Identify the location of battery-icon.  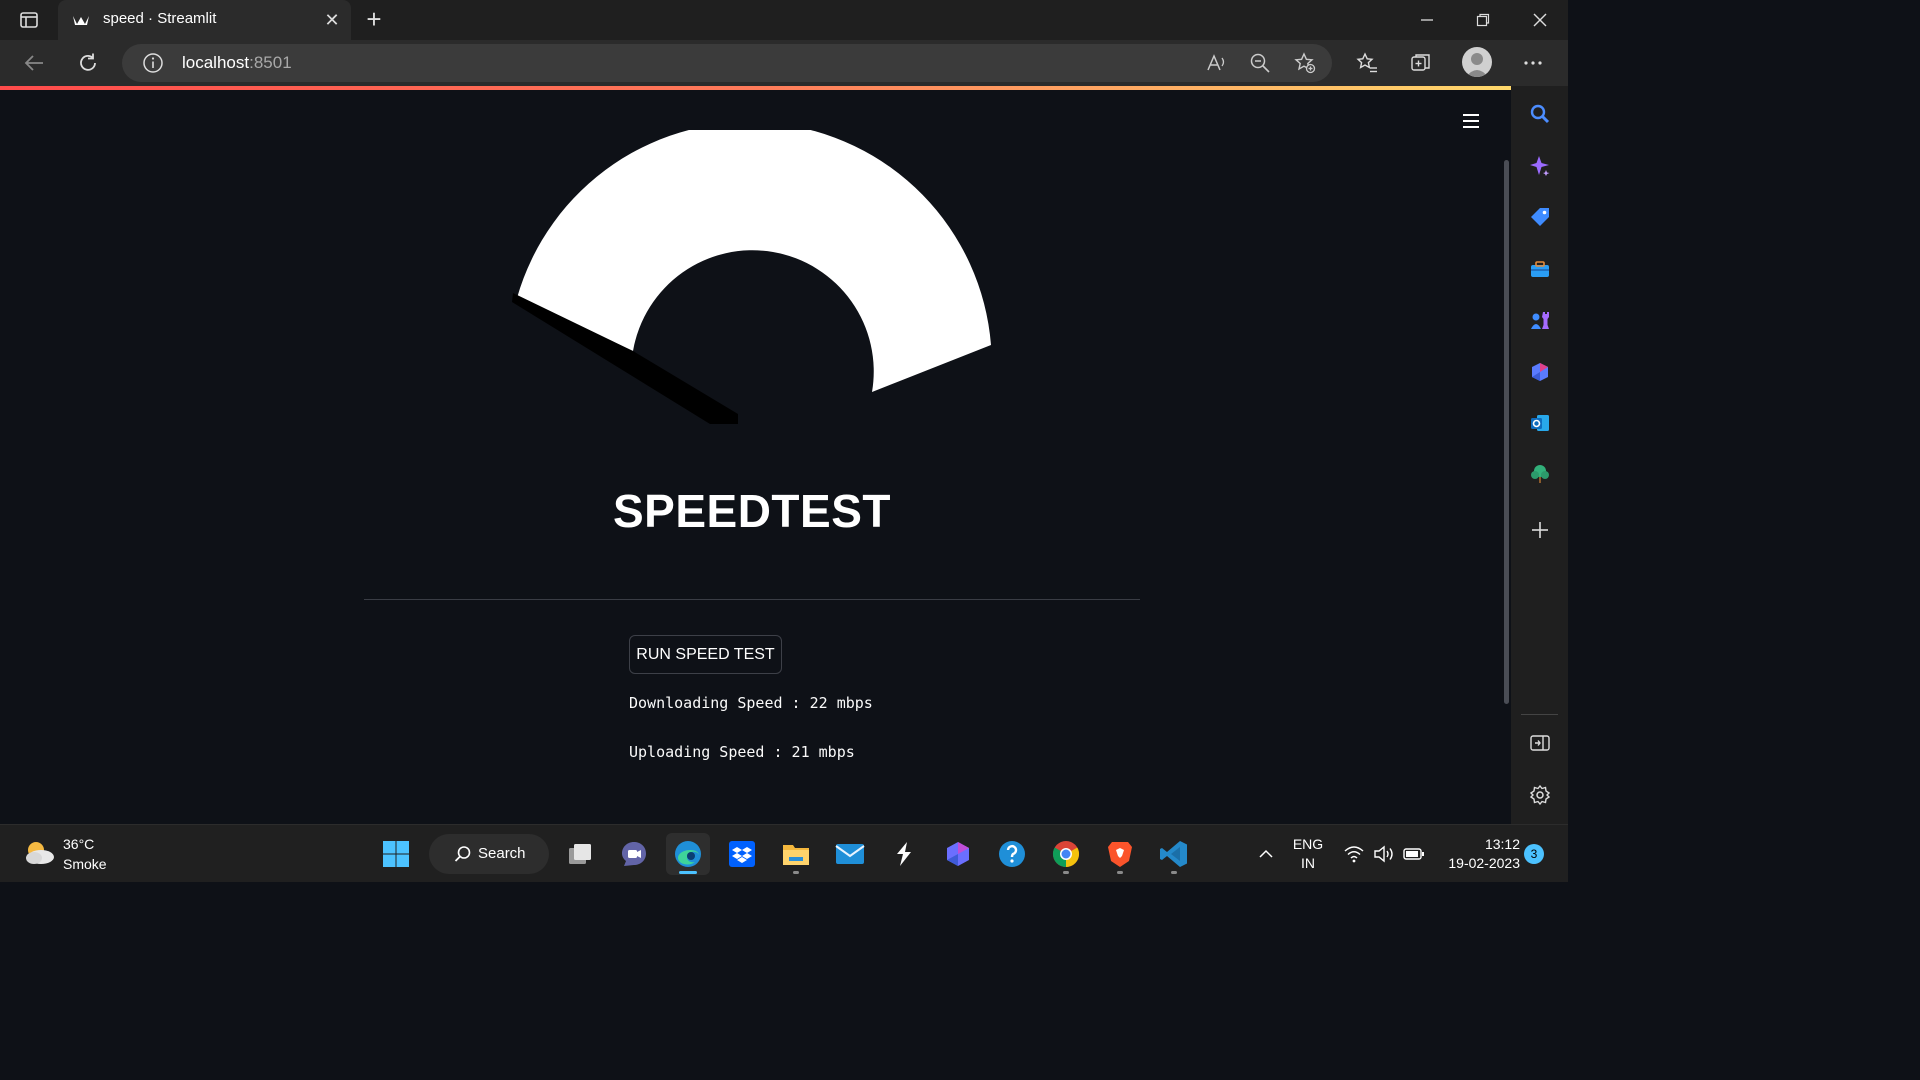
(1414, 854).